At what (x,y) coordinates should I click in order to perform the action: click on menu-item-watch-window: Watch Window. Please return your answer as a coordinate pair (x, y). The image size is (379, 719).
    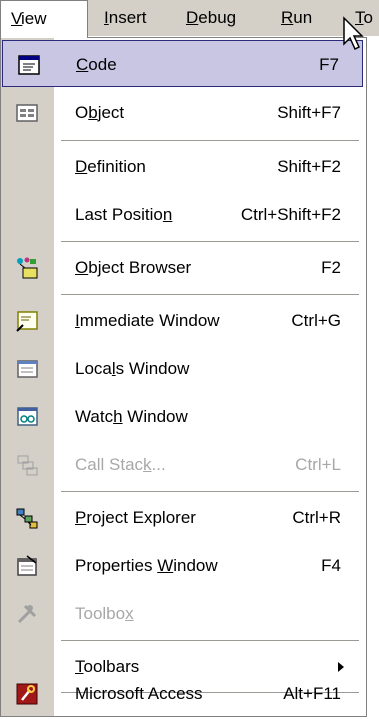
    Looking at the image, I should click on (183, 417).